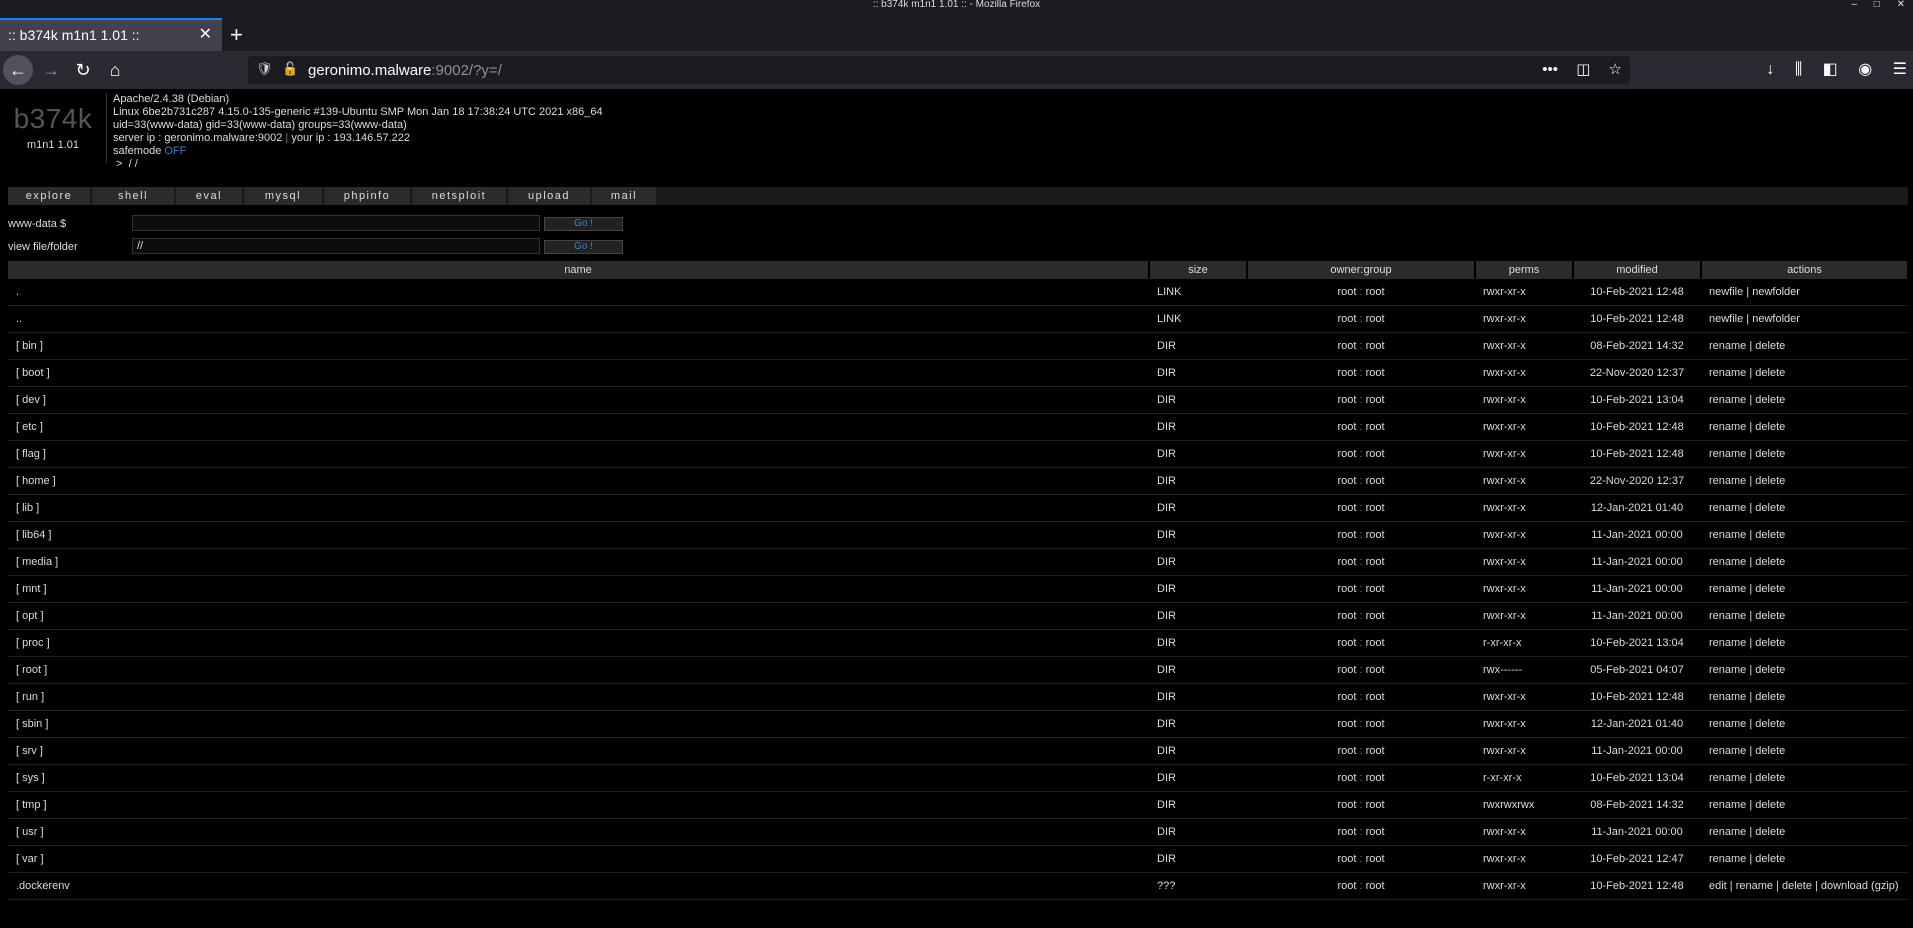  I want to click on file-perms: rwxrwxrwx, so click(1524, 805).